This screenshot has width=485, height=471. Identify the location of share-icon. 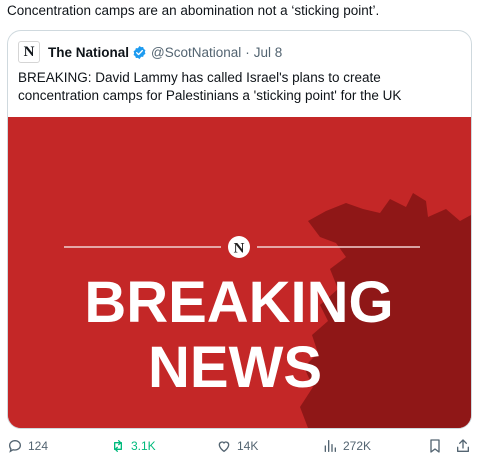
(463, 445).